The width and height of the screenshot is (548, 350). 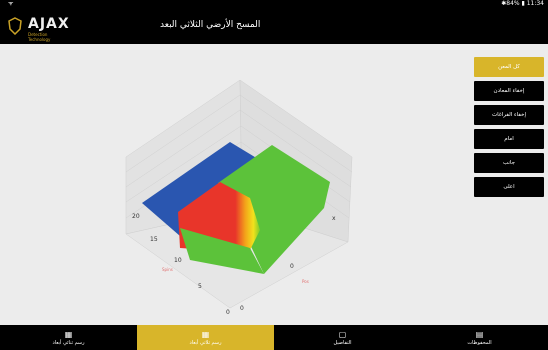 What do you see at coordinates (509, 115) in the screenshot?
I see `hide-cavities-button: إخفاء الفراغات` at bounding box center [509, 115].